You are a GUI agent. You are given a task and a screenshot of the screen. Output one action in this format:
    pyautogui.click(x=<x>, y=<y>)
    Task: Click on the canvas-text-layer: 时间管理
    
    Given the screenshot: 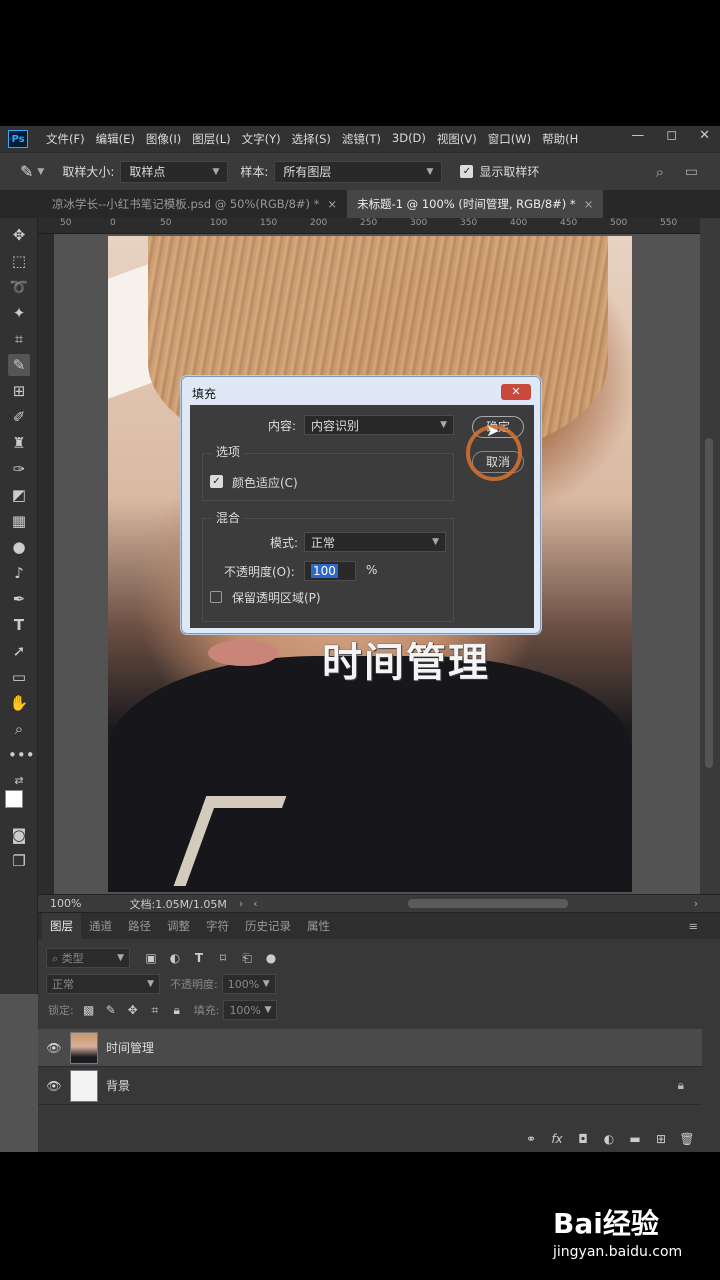 What is the action you would take?
    pyautogui.click(x=406, y=659)
    